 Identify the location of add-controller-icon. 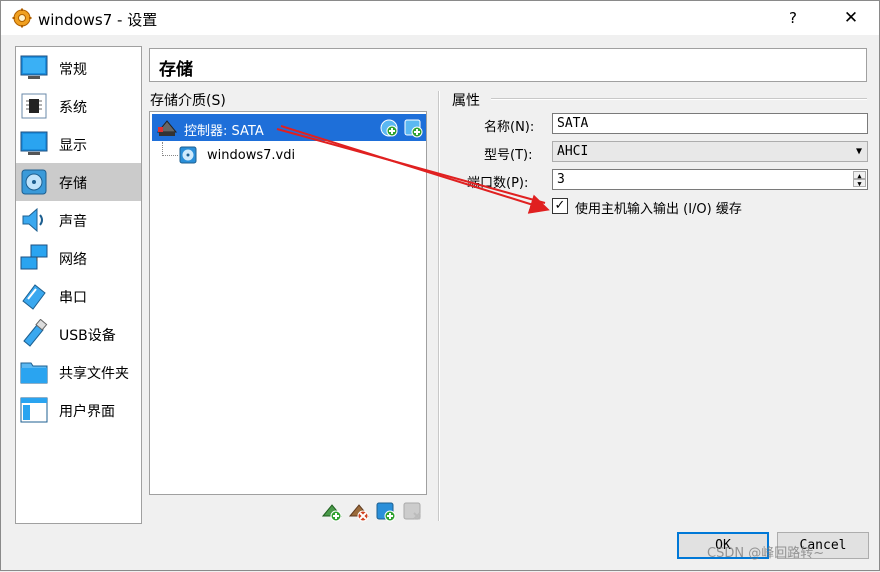
(332, 512).